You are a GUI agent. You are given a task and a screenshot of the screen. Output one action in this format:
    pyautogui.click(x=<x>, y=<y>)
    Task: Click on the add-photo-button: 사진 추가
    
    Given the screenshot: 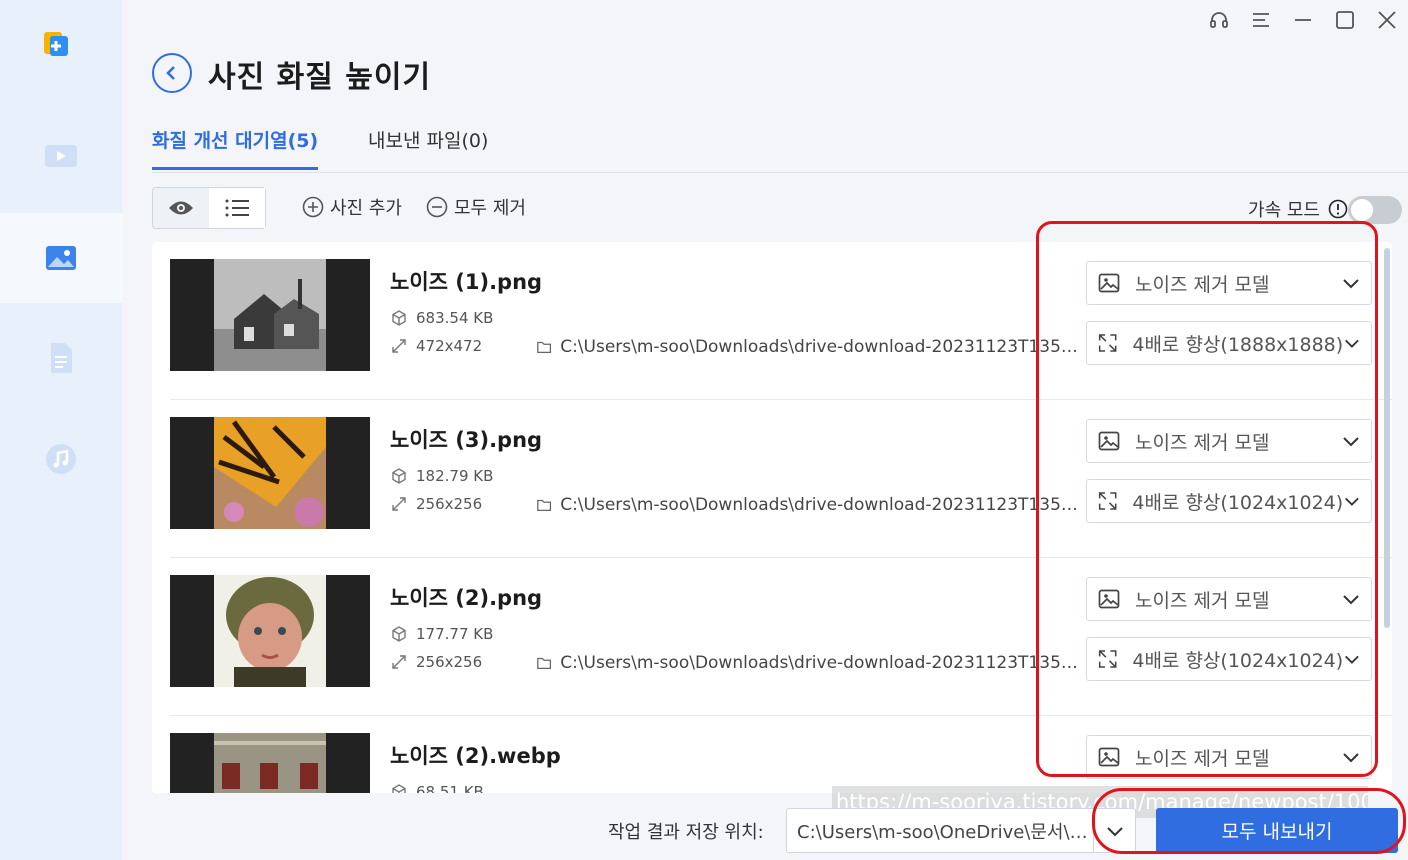 What is the action you would take?
    pyautogui.click(x=352, y=207)
    